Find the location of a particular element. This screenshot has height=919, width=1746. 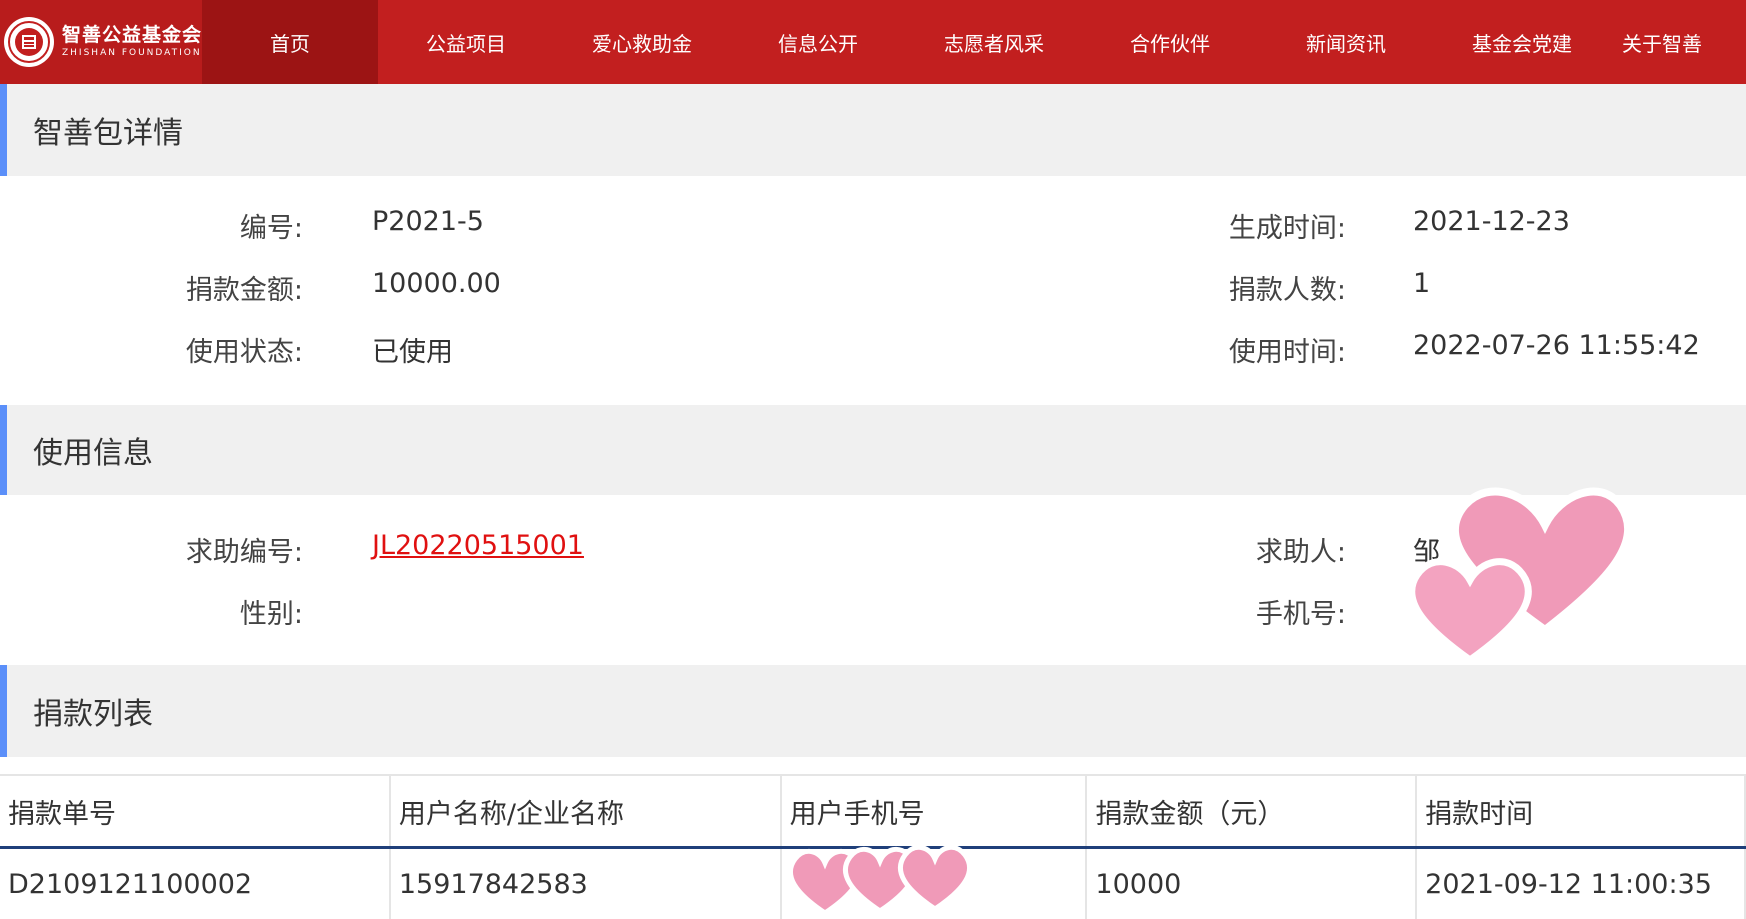

amount-label: 捐款金额: is located at coordinates (244, 287).